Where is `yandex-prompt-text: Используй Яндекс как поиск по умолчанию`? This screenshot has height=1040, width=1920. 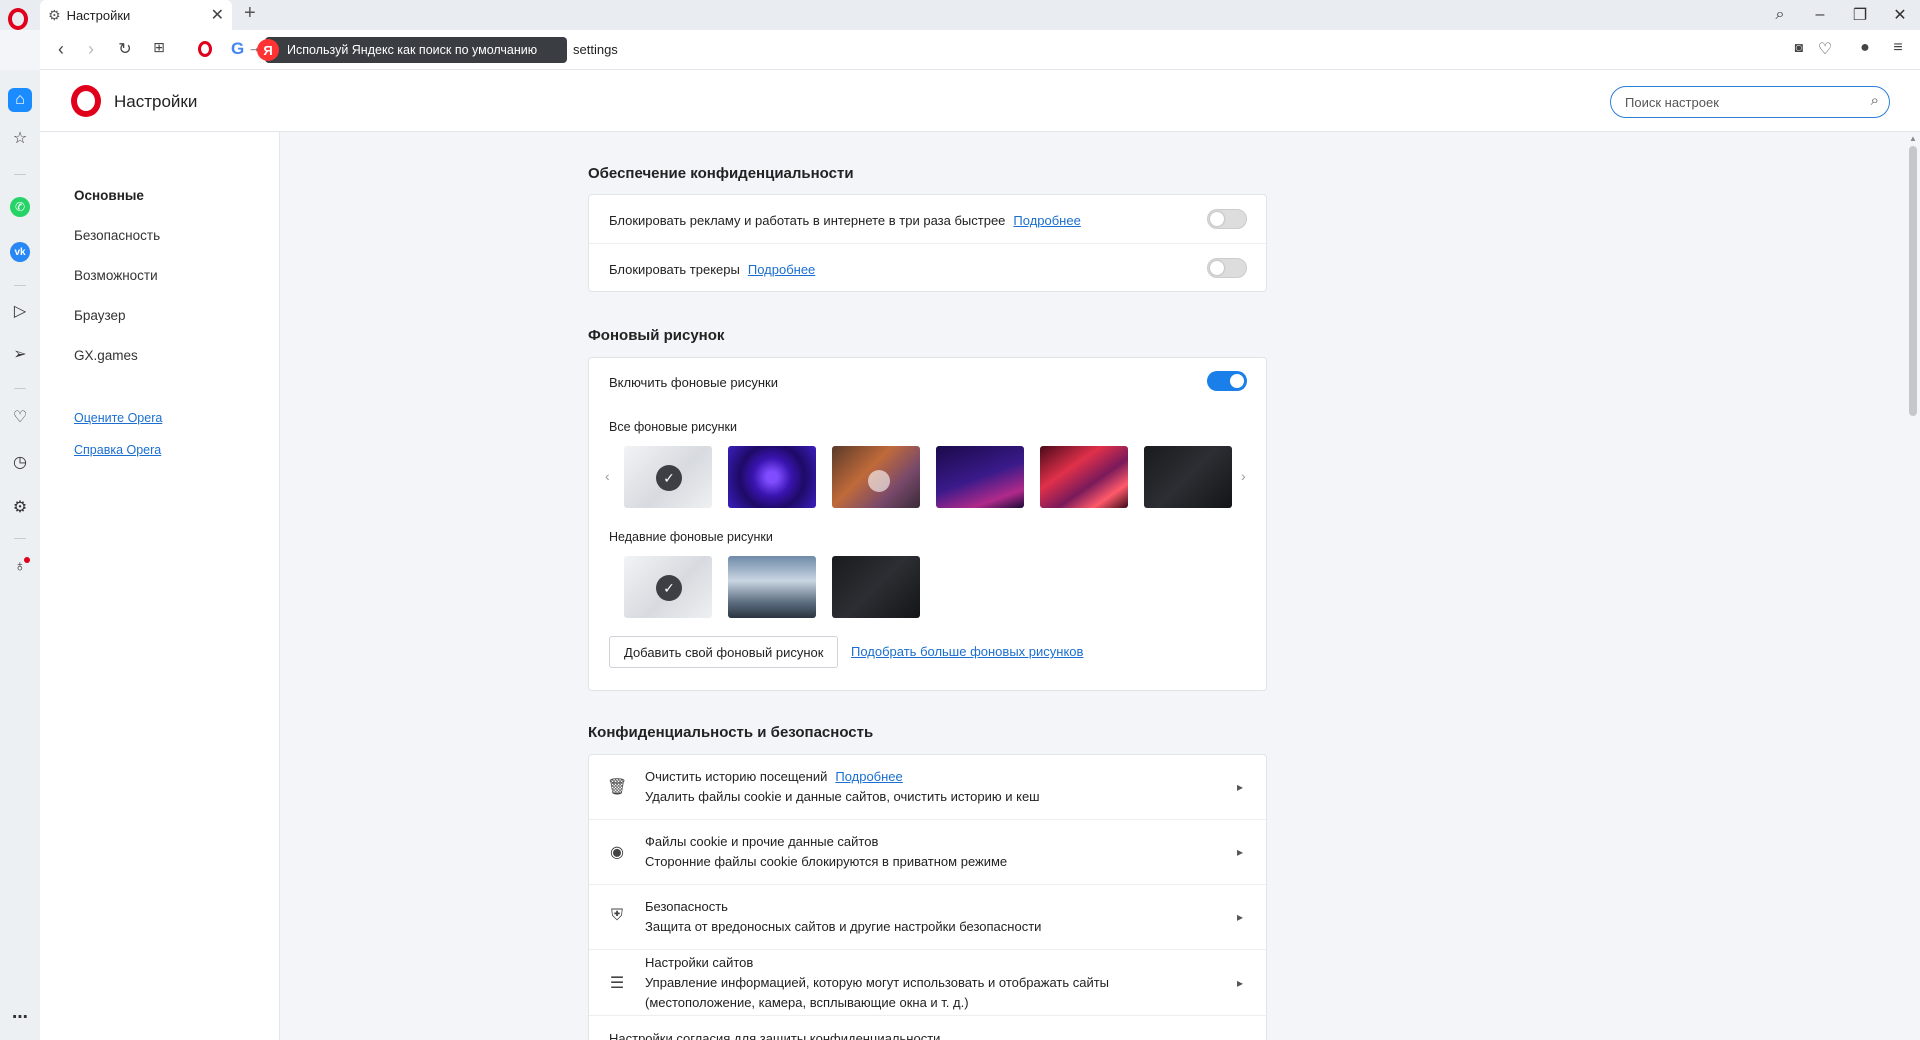
yandex-prompt-text: Используй Яндекс как поиск по умолчанию is located at coordinates (412, 50).